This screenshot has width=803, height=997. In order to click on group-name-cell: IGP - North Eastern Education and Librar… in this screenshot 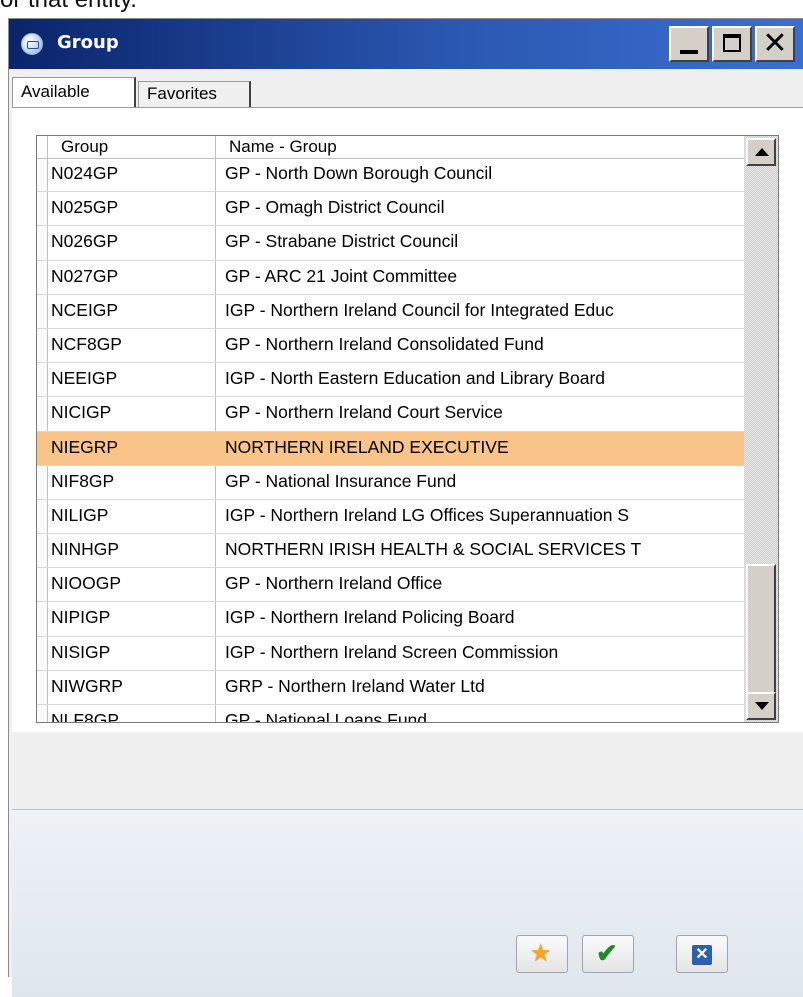, I will do `click(415, 378)`.